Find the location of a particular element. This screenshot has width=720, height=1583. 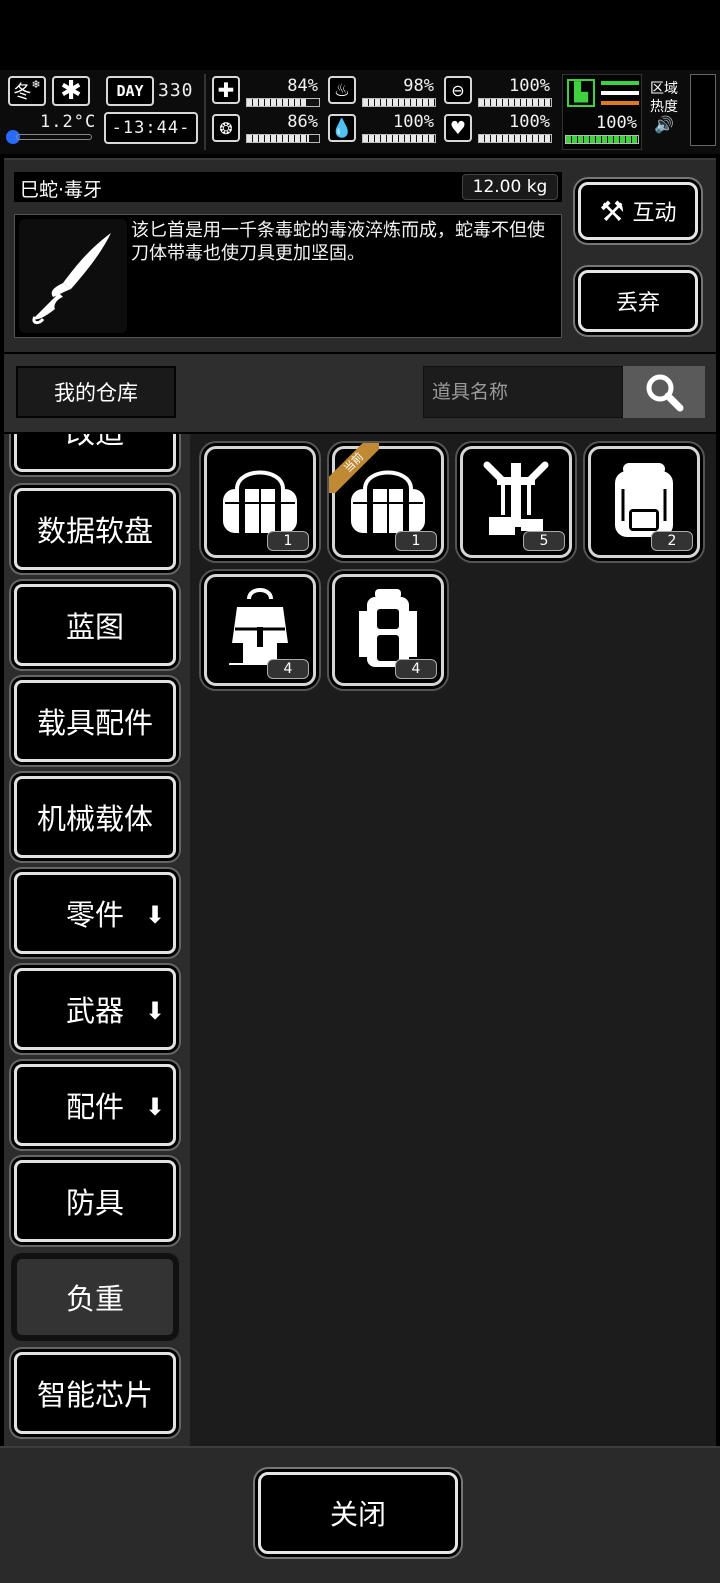

discard-label: 丢弃 is located at coordinates (637, 303).